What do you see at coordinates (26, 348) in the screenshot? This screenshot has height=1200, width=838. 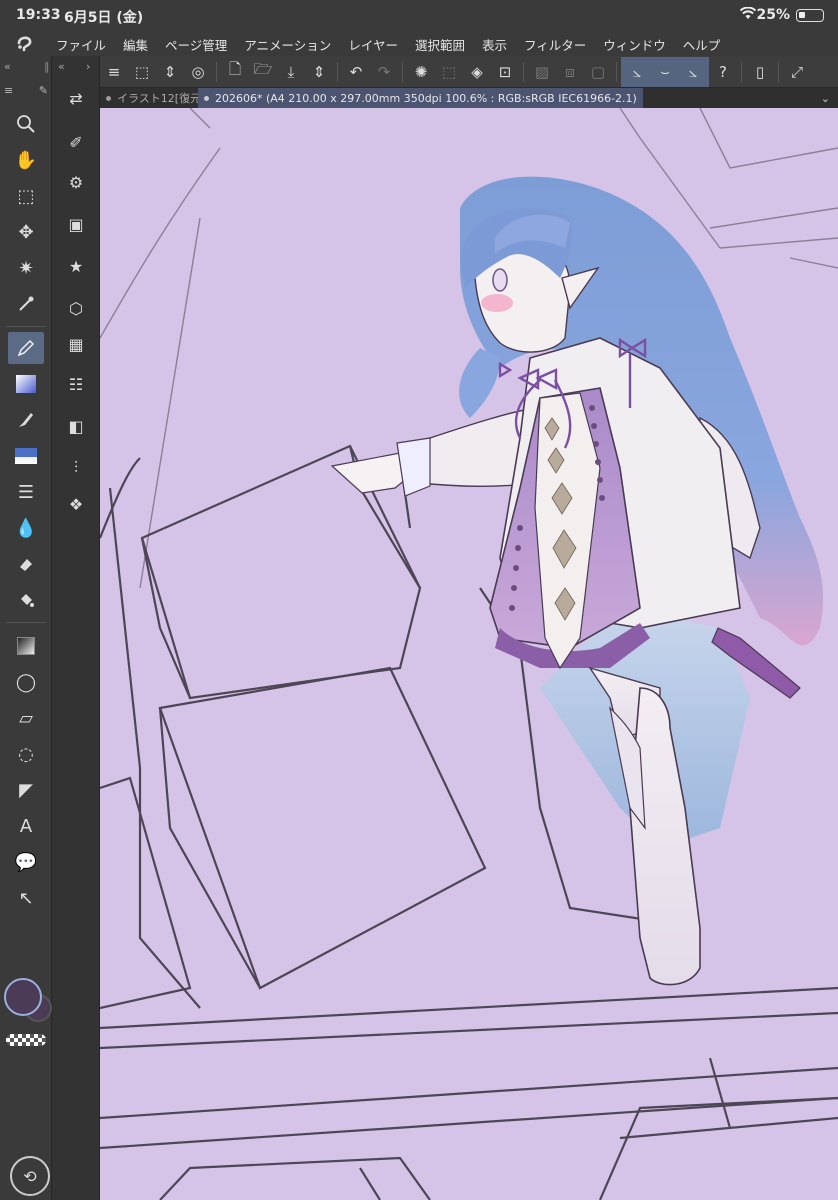 I see `pen-tool-icon` at bounding box center [26, 348].